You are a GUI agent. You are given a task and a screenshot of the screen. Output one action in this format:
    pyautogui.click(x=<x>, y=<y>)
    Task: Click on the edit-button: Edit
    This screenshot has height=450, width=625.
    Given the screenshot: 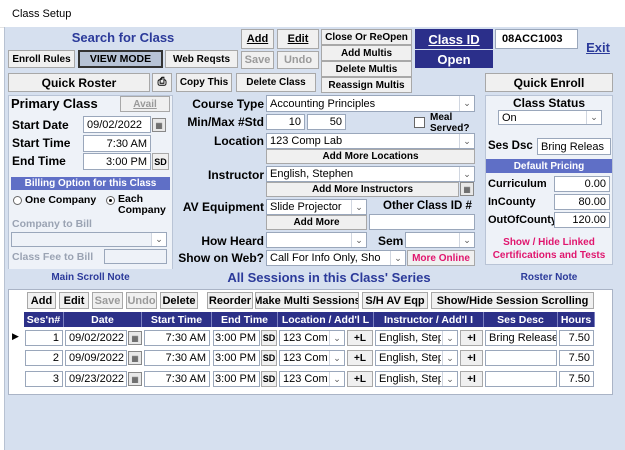 What is the action you would take?
    pyautogui.click(x=298, y=39)
    